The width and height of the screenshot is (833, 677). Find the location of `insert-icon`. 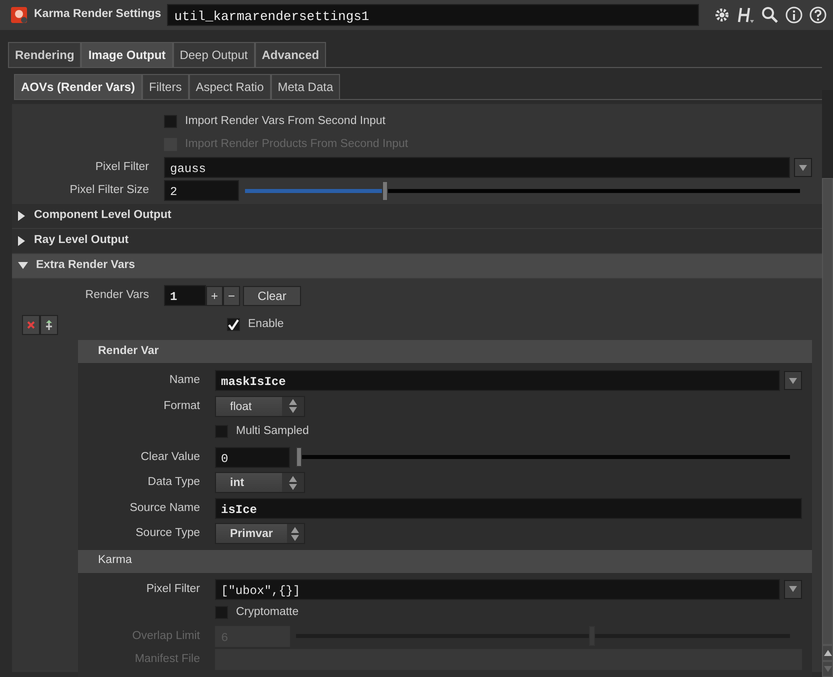

insert-icon is located at coordinates (49, 325).